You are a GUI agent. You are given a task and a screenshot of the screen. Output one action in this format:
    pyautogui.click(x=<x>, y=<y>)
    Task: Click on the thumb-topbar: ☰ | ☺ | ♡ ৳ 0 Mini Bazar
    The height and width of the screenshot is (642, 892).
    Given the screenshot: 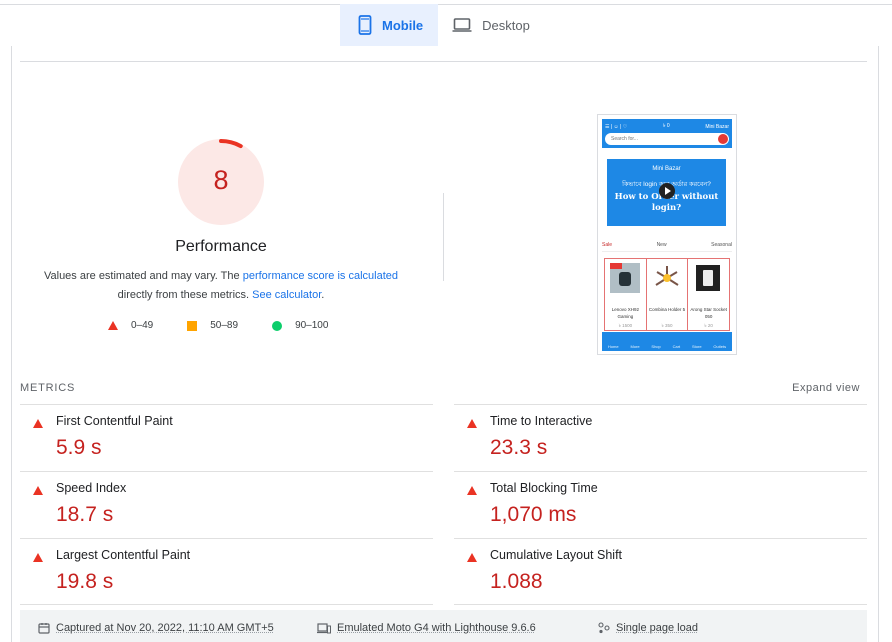 What is the action you would take?
    pyautogui.click(x=667, y=126)
    